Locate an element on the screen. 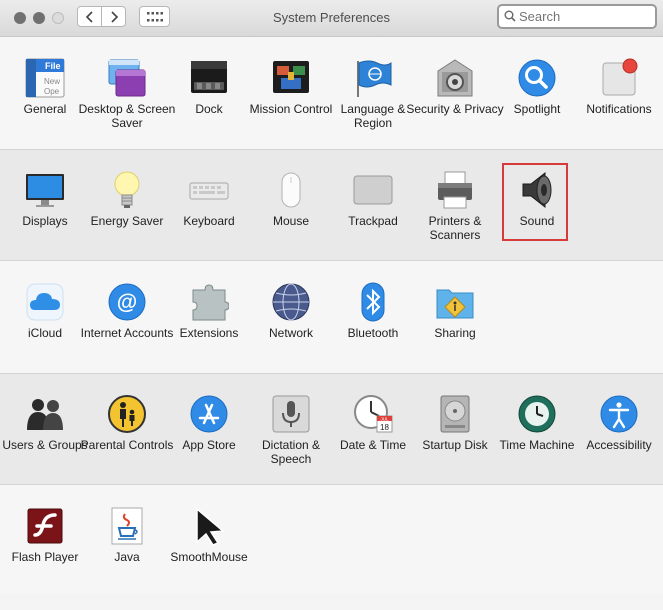 Image resolution: width=663 pixels, height=610 pixels. pane-trackpad: Trackpad is located at coordinates (373, 222).